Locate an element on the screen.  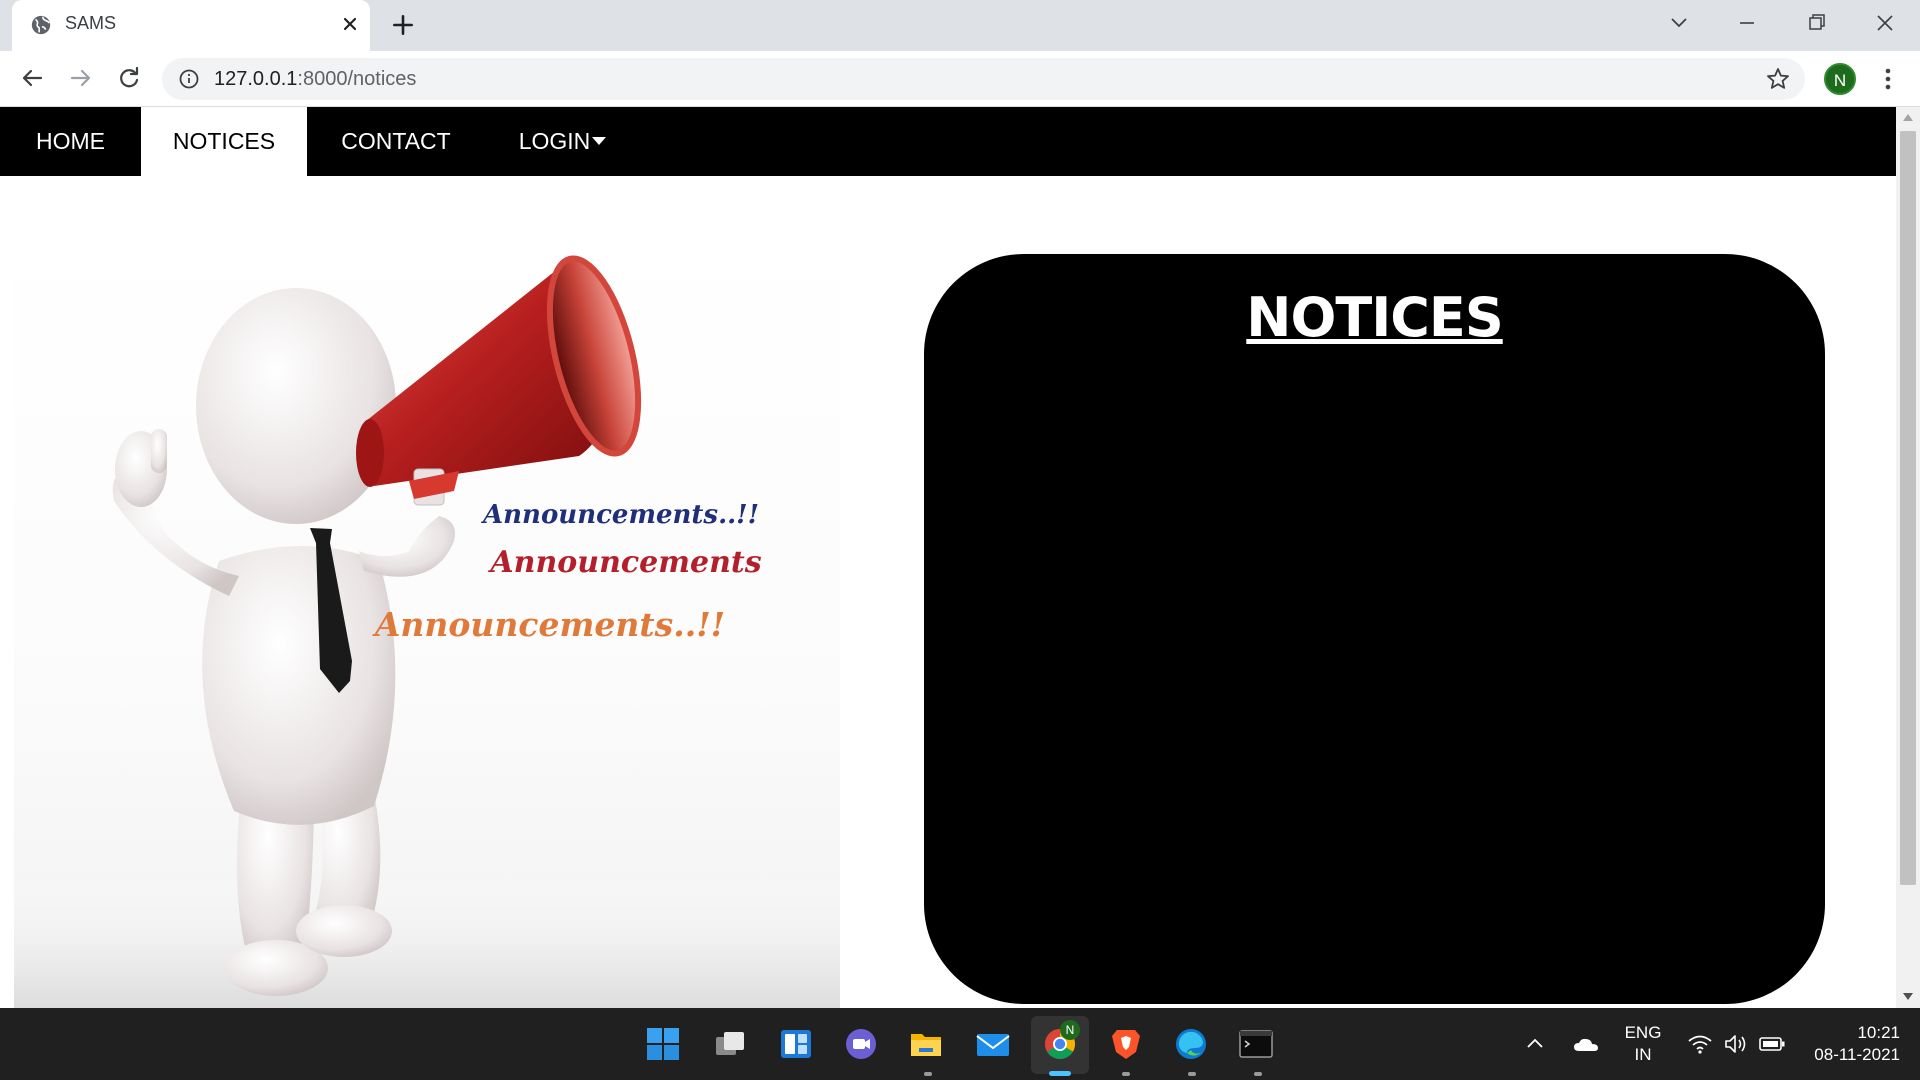
chevron-down-icon is located at coordinates (1679, 23).